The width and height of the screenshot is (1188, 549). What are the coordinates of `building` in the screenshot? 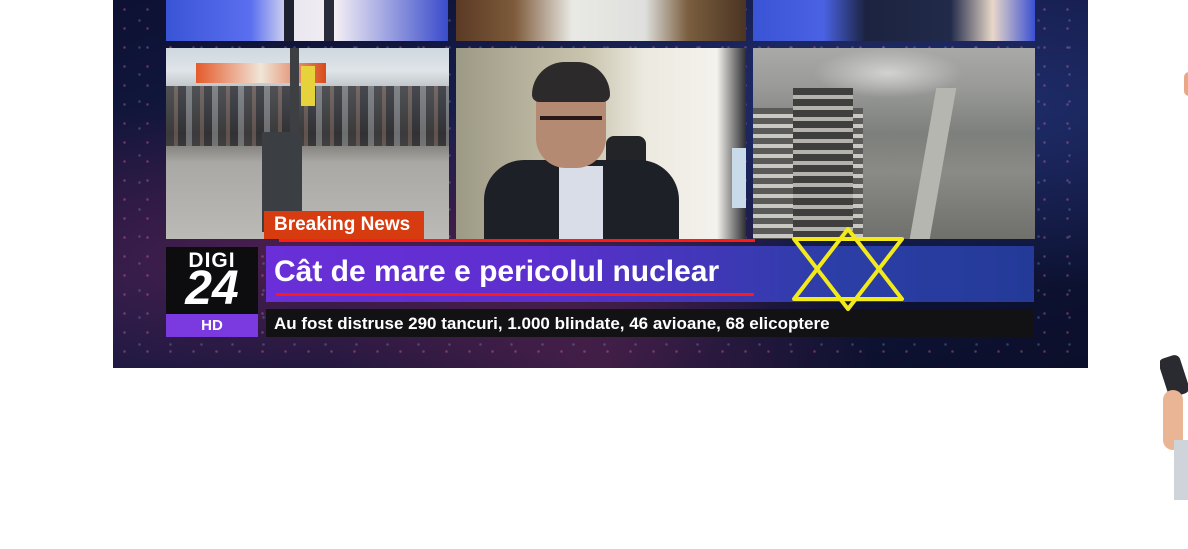 It's located at (823, 163).